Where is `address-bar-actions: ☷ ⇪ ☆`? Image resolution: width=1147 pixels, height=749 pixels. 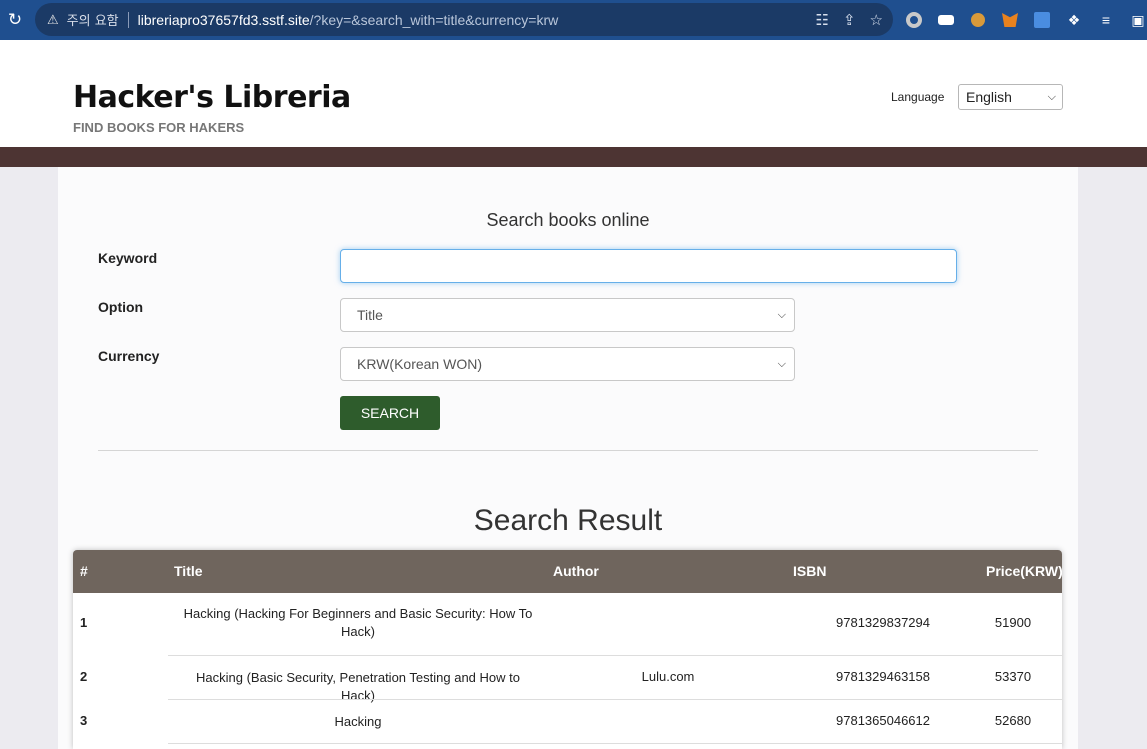
address-bar-actions: ☷ ⇪ ☆ is located at coordinates (849, 19).